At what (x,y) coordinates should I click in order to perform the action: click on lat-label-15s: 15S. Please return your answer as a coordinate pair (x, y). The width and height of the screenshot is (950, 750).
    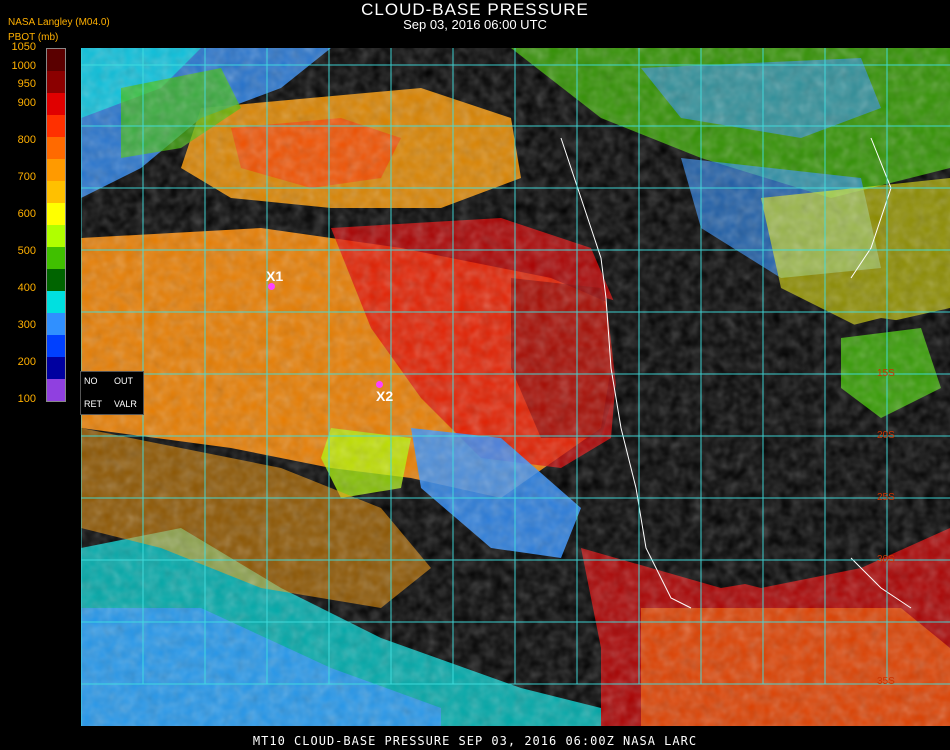
    Looking at the image, I should click on (886, 373).